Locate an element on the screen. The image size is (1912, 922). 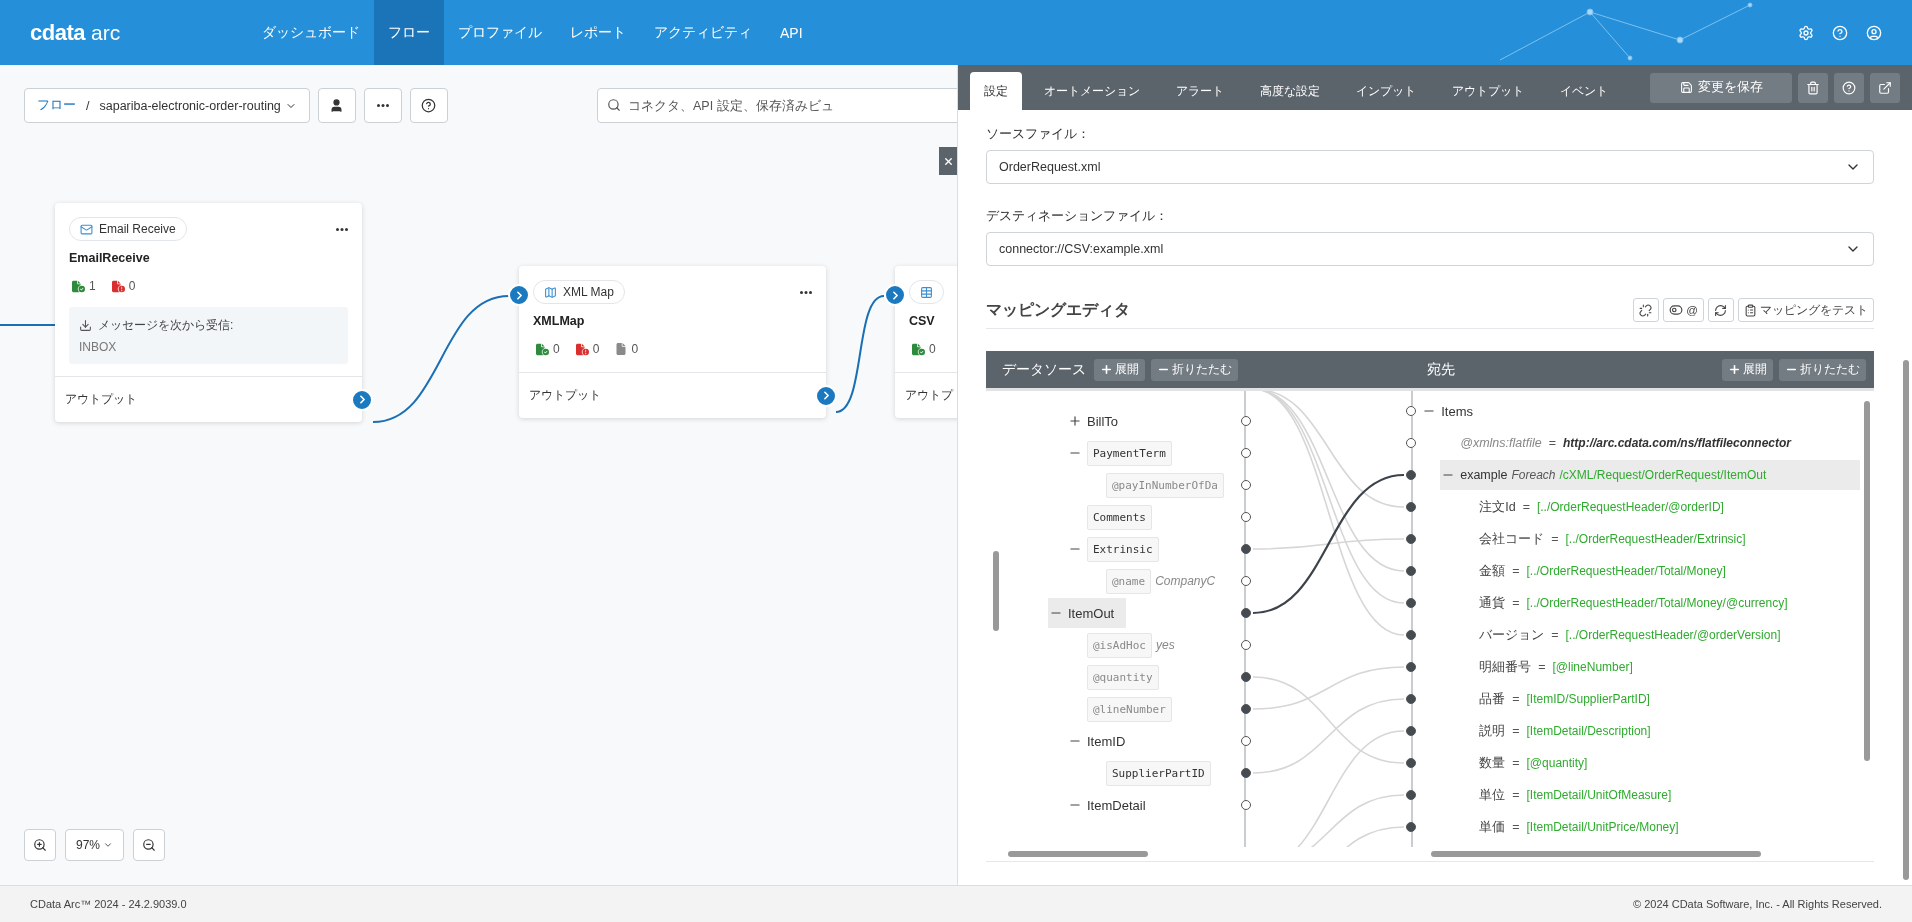
tree-row: 通貨 = [../OrderRequestHeader/Total/Money/@currency] is located at coordinates (1629, 603).